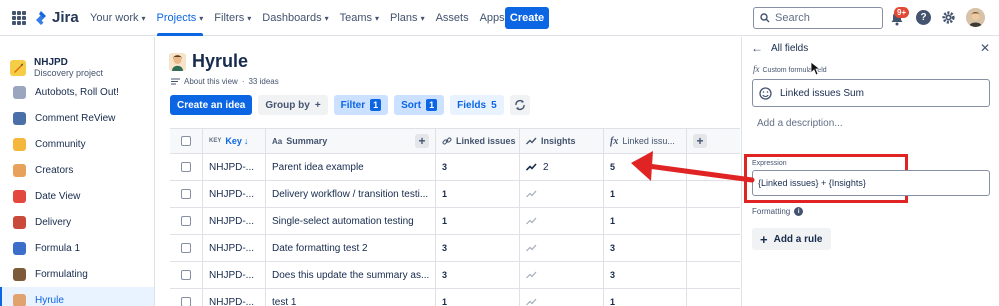 This screenshot has height=306, width=999. What do you see at coordinates (19, 18) in the screenshot?
I see `app-switcher-icon` at bounding box center [19, 18].